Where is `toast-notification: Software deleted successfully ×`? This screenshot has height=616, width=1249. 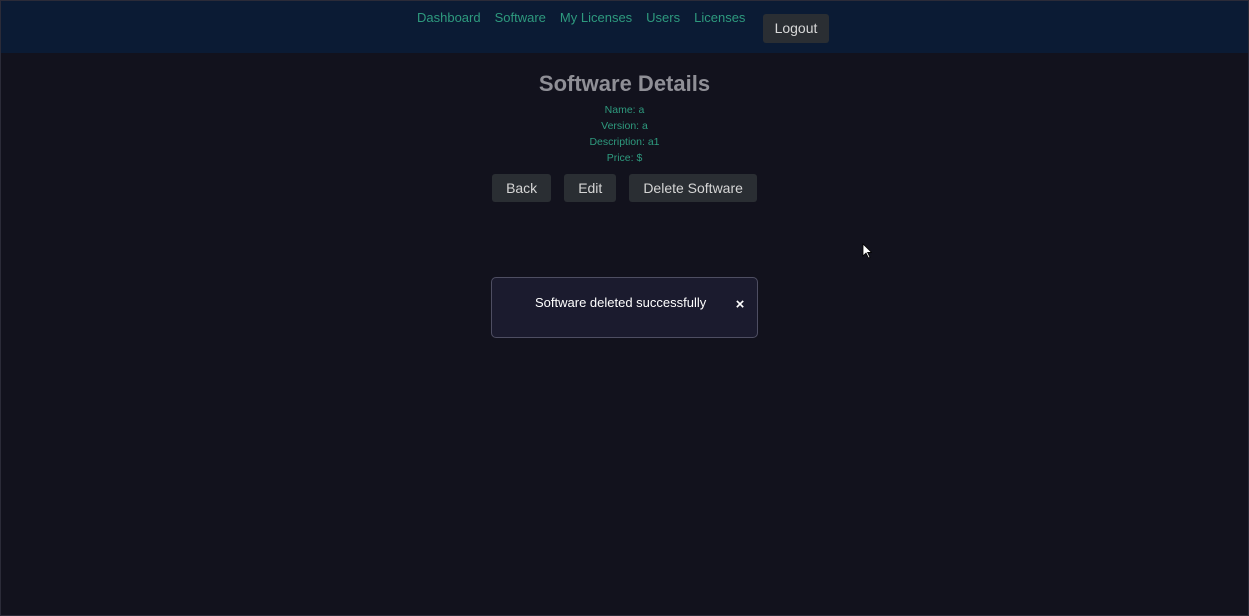 toast-notification: Software deleted successfully × is located at coordinates (624, 307).